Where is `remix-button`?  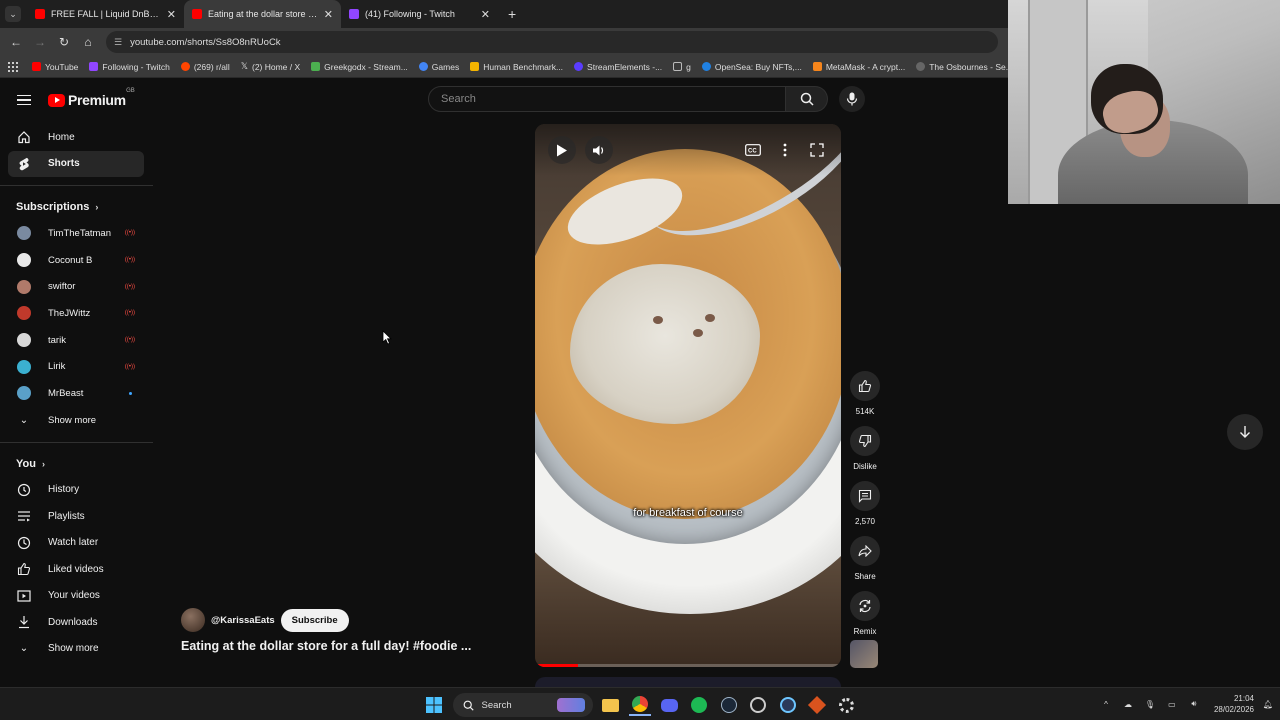
remix-button is located at coordinates (865, 606).